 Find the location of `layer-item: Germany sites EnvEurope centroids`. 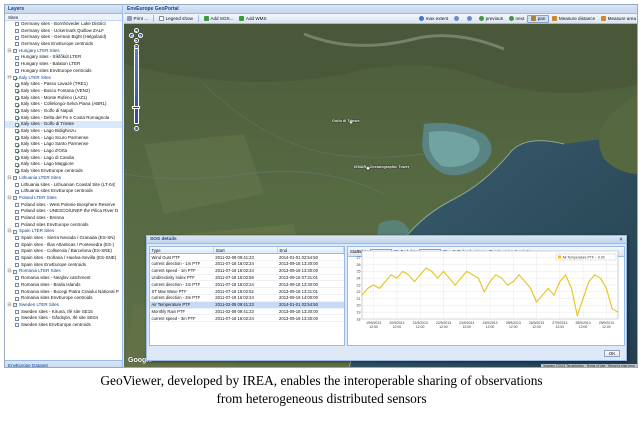

layer-item: Germany sites EnvEurope centroids is located at coordinates (63, 44).